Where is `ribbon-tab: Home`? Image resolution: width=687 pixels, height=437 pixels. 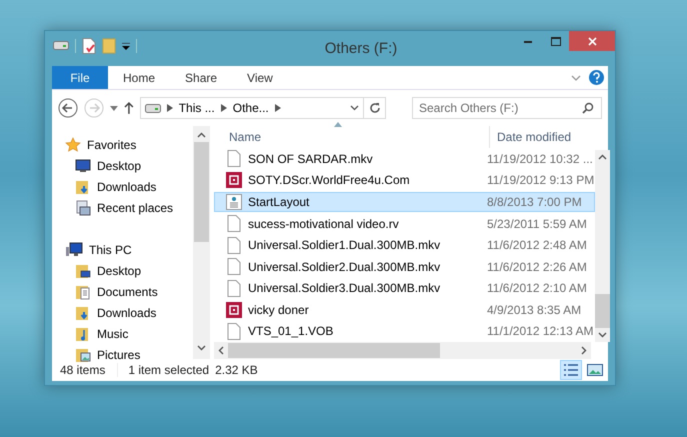 ribbon-tab: Home is located at coordinates (139, 77).